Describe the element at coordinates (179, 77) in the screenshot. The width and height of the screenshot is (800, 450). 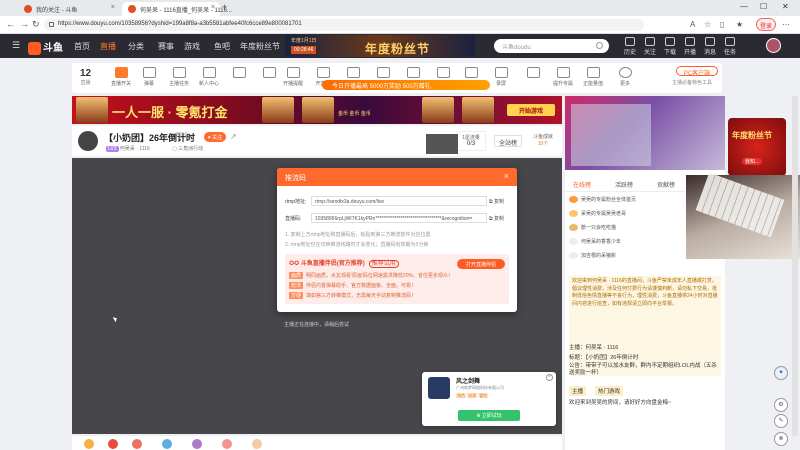
I see `tool-tasks: 主播任务` at that location.